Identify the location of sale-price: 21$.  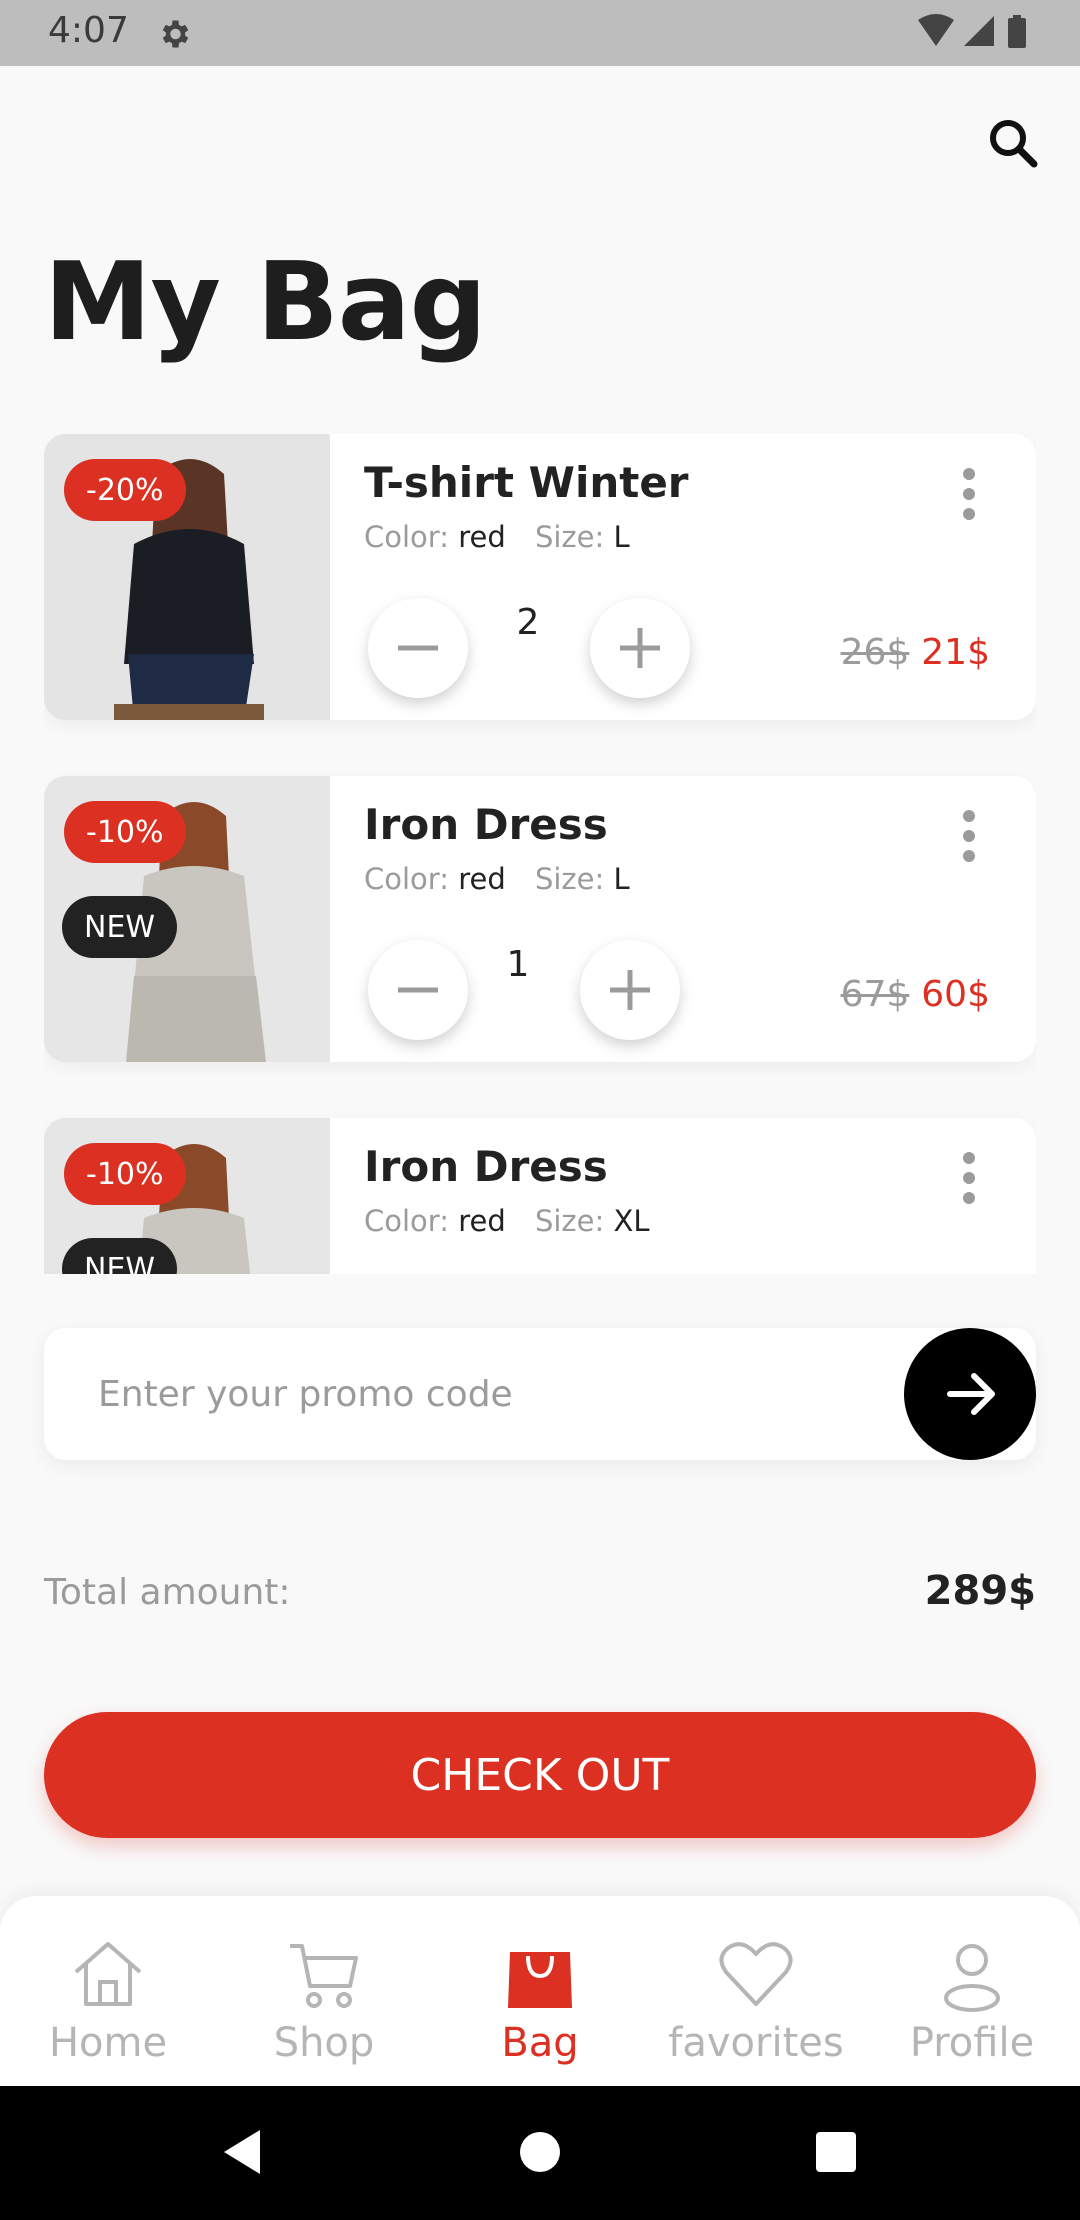
(955, 652).